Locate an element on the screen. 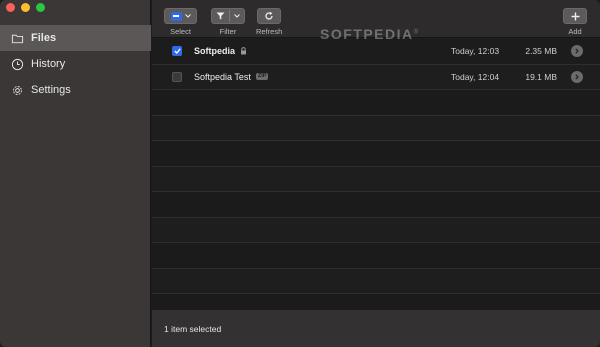 This screenshot has height=347, width=600. select-label: Select is located at coordinates (180, 31).